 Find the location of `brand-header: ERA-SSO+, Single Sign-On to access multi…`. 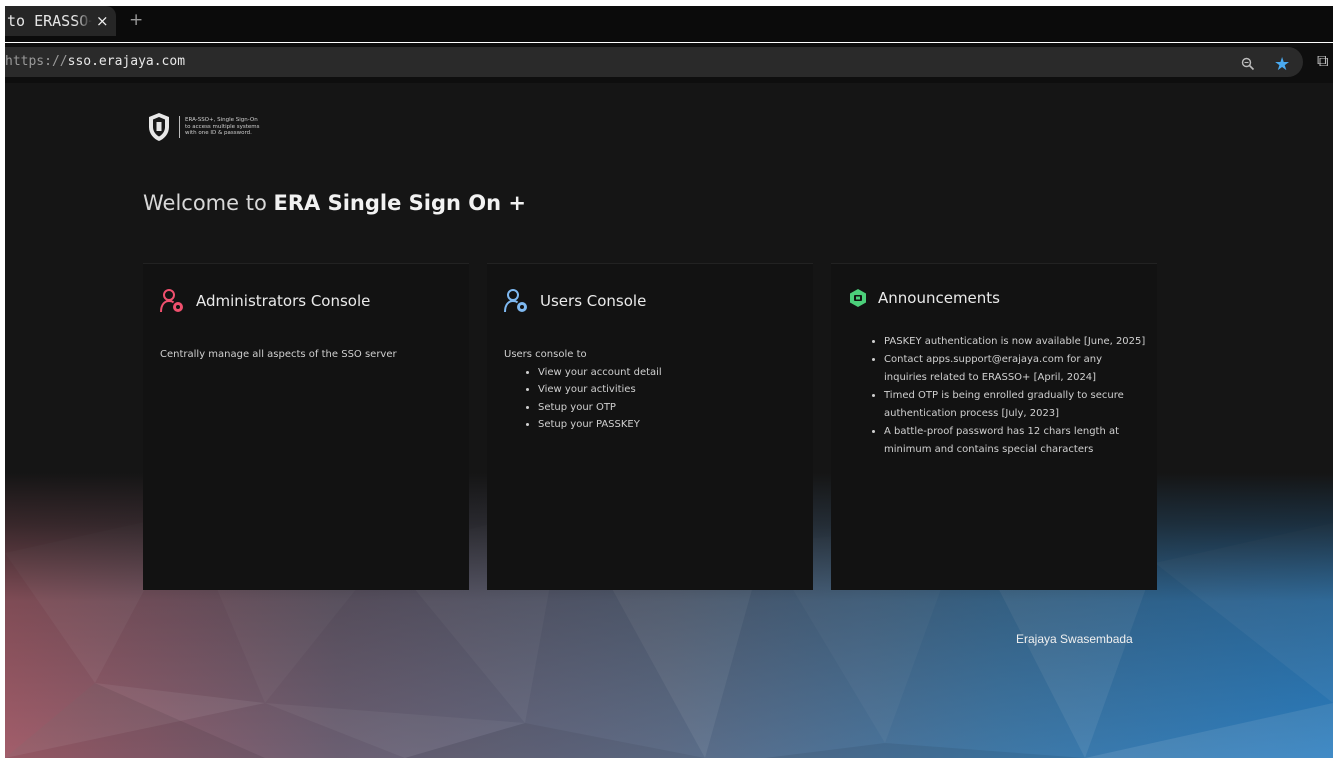

brand-header: ERA-SSO+, Single Sign-On to access multi… is located at coordinates (203, 127).